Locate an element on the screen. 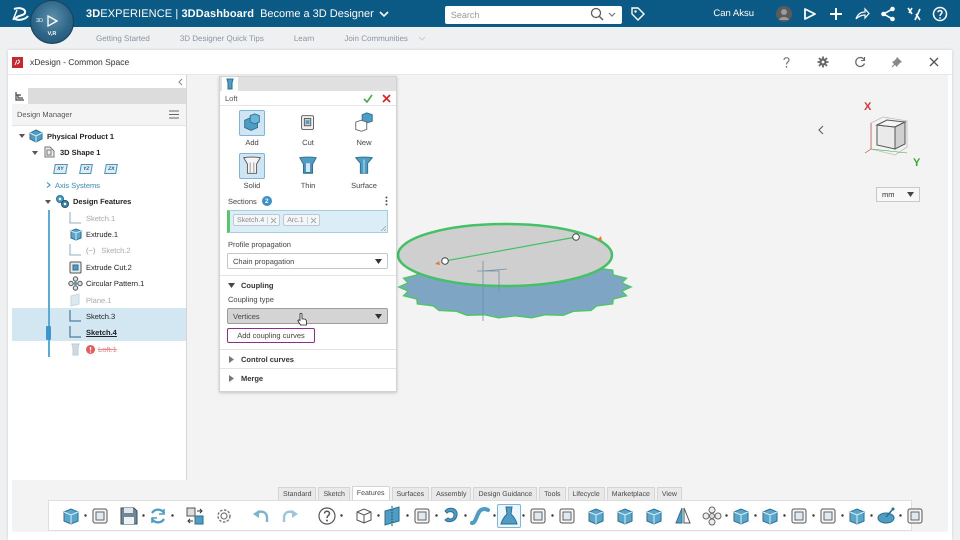 The image size is (960, 540). hand-cursor-icon is located at coordinates (302, 319).